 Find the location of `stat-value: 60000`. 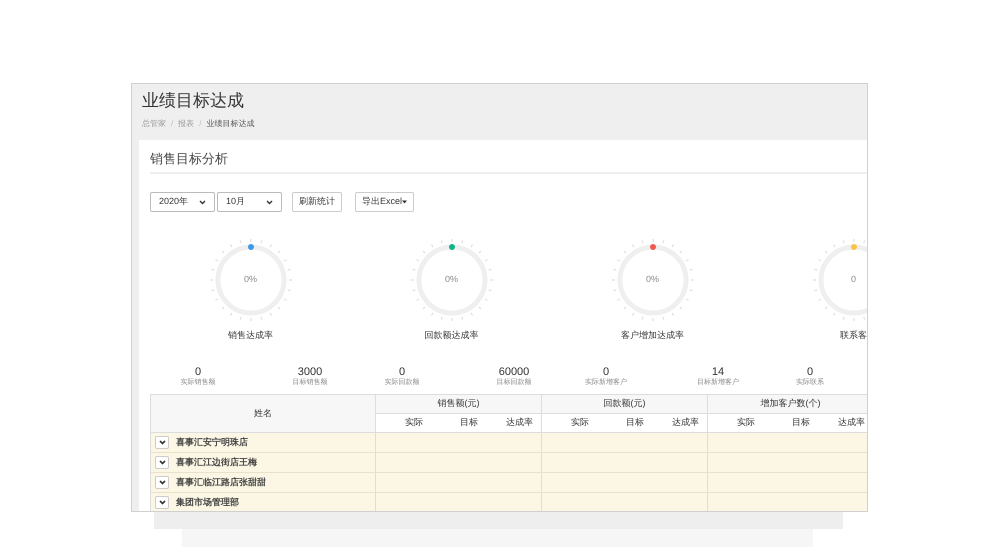

stat-value: 60000 is located at coordinates (514, 372).